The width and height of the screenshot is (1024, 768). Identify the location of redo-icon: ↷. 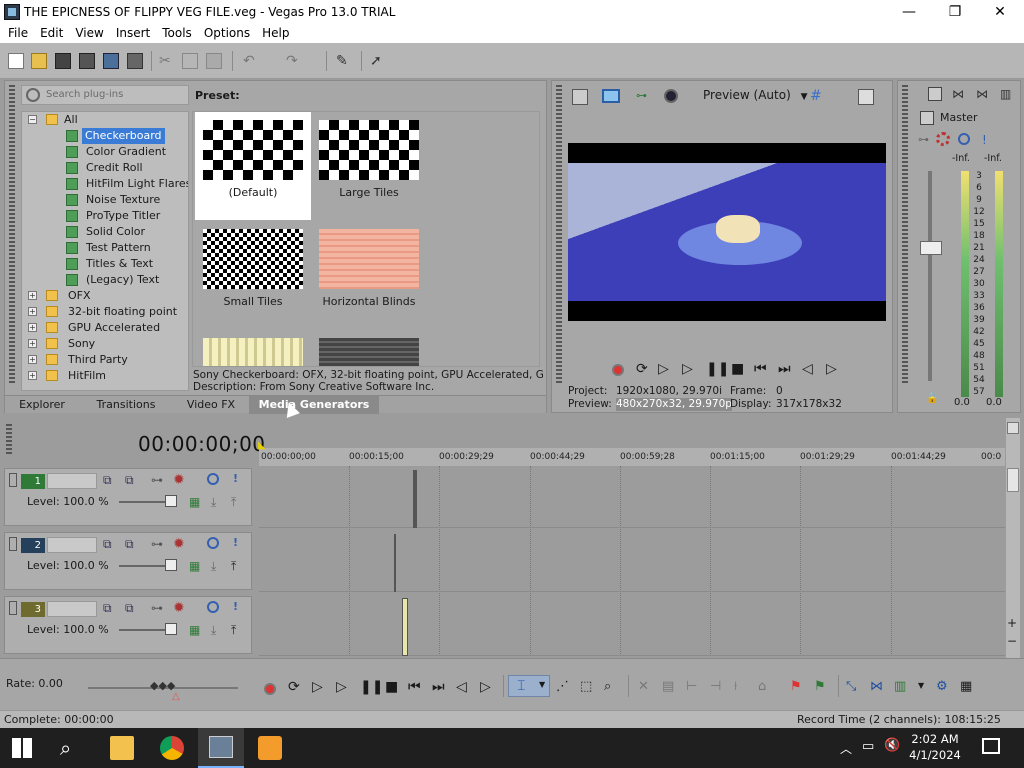
(294, 61).